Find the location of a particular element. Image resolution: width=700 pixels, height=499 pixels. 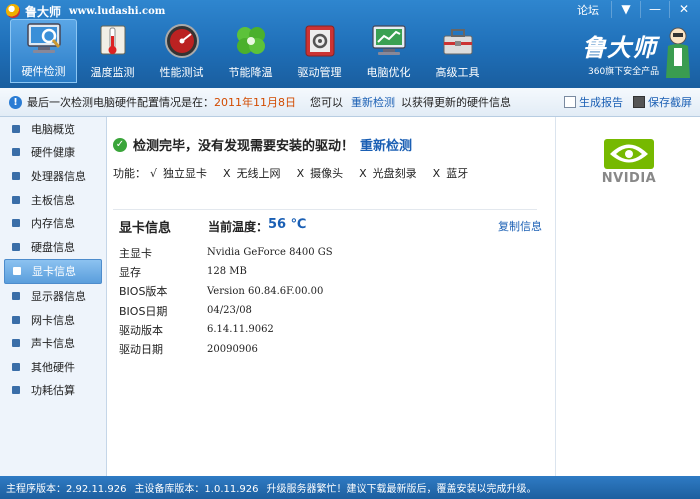

sidebar-item-health: 硬件健康 is located at coordinates (53, 153).